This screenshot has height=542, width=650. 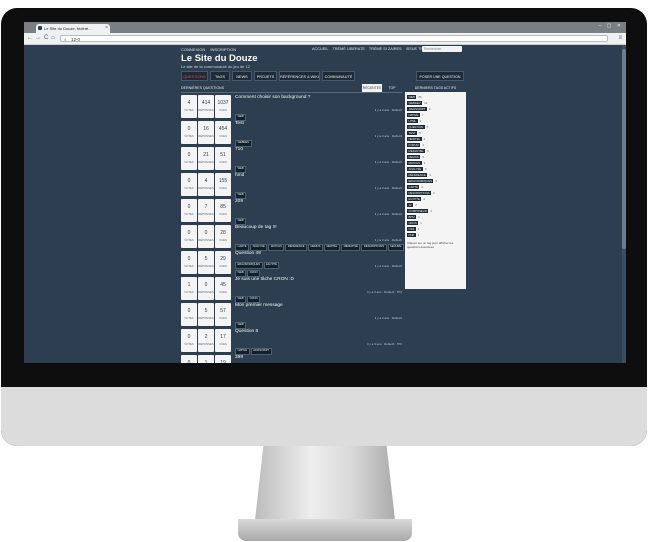 I want to click on top-link-zaires: TRÉMÉ SI ZAIRES, so click(x=385, y=49).